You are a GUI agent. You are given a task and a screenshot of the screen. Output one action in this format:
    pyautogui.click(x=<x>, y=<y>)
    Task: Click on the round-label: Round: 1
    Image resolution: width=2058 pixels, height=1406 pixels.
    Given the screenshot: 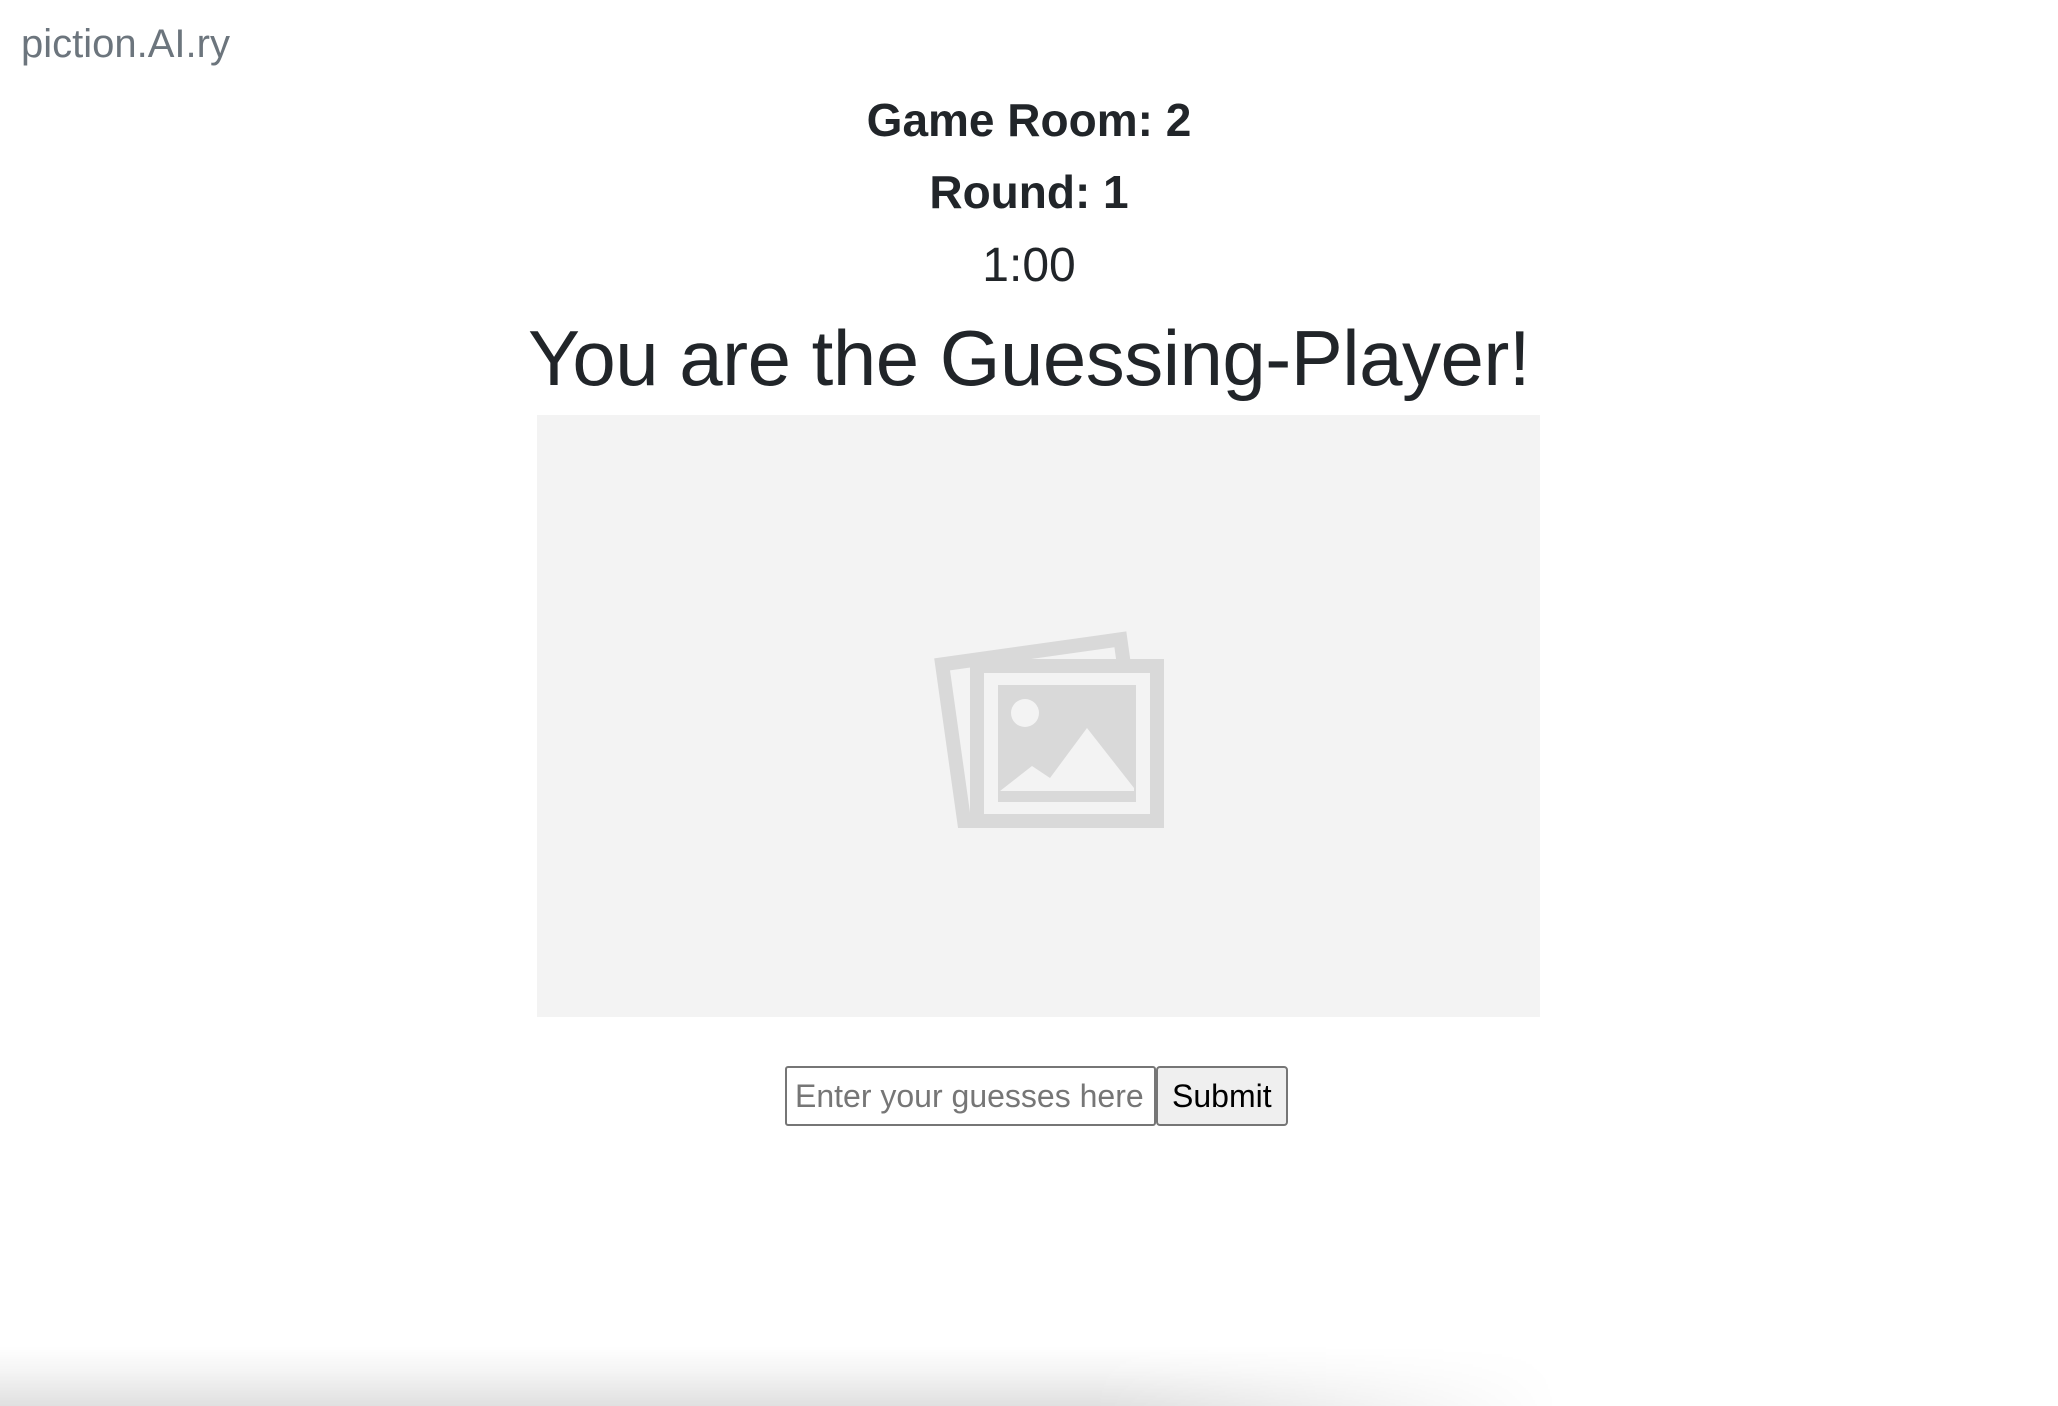 What is the action you would take?
    pyautogui.click(x=1029, y=192)
    